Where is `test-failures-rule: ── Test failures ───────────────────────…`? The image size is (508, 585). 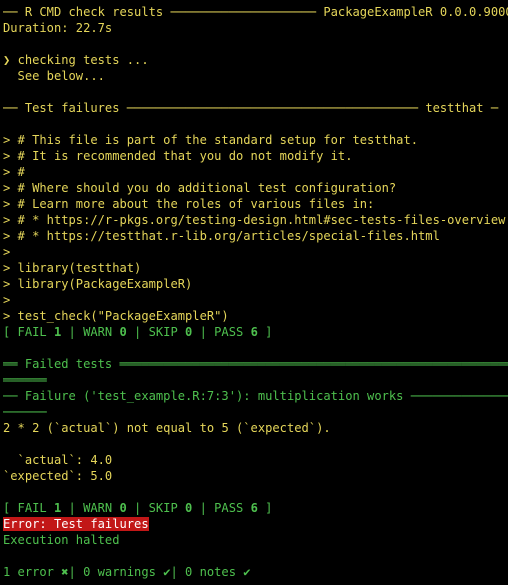 test-failures-rule: ── Test failures ───────────────────────… is located at coordinates (251, 108).